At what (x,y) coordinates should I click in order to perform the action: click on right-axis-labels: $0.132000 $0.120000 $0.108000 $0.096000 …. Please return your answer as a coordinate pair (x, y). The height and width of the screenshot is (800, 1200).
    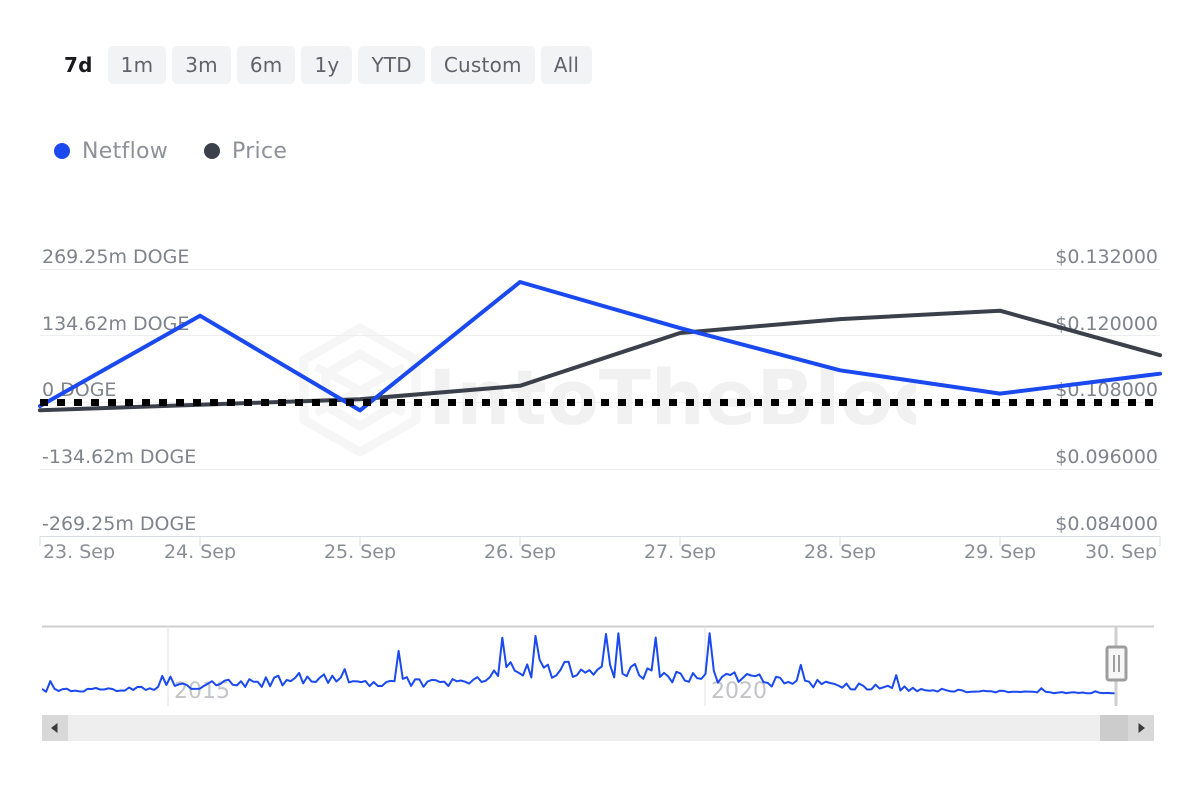
    Looking at the image, I should click on (1106, 390).